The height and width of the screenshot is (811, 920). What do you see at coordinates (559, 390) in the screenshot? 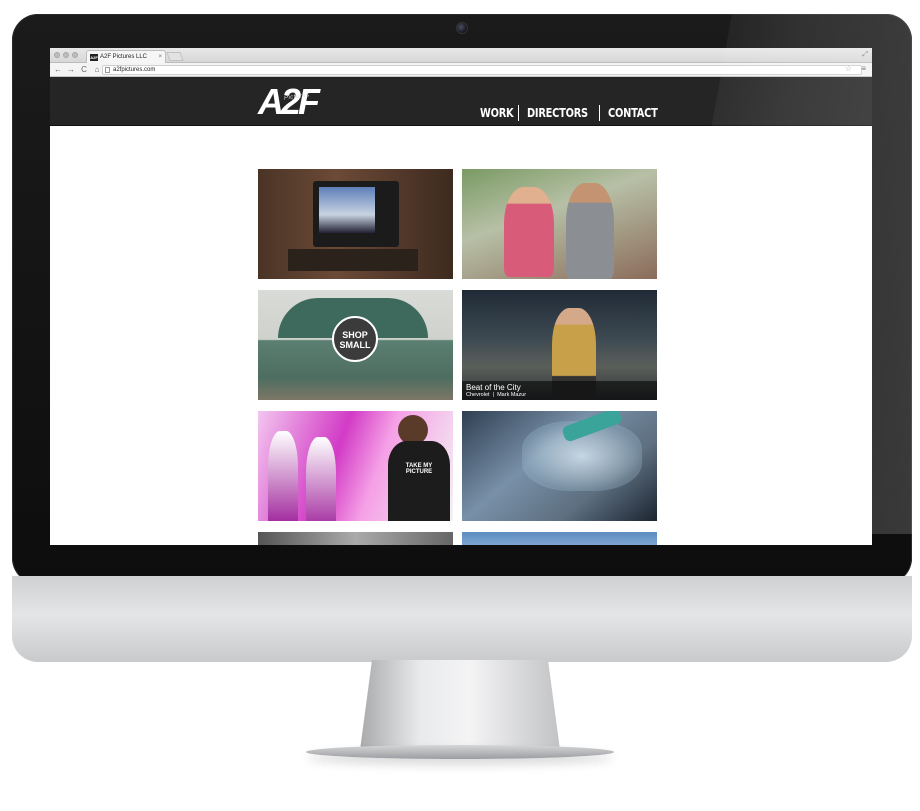
I see `thumbnail-caption: Beat of the City Chevrolet | Mark Mazur` at bounding box center [559, 390].